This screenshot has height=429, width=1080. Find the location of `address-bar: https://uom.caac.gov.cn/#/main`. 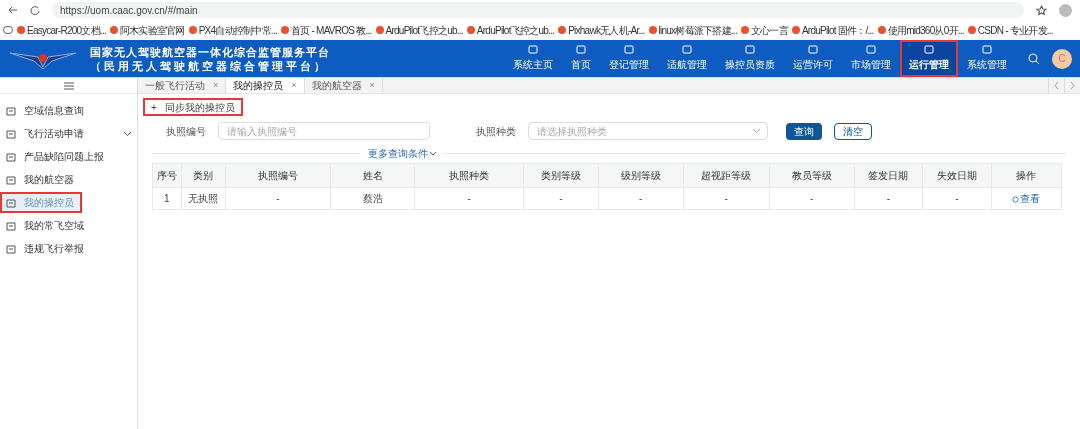

address-bar: https://uom.caac.gov.cn/#/main is located at coordinates (538, 10).